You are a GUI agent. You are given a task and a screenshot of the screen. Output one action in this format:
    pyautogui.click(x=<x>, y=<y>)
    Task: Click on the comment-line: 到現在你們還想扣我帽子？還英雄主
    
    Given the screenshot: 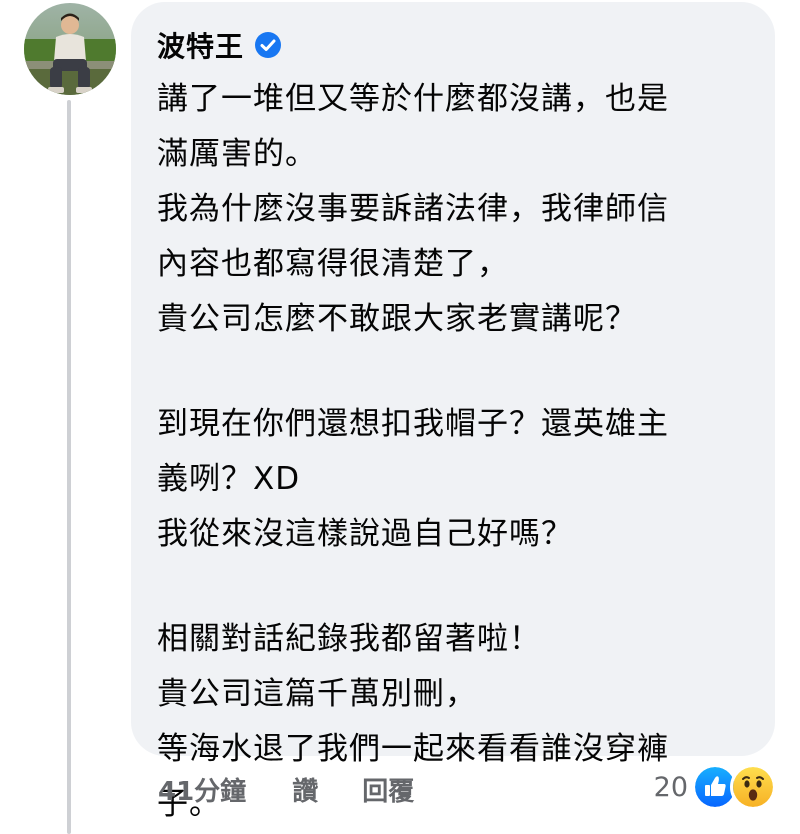 What is the action you would take?
    pyautogui.click(x=413, y=424)
    